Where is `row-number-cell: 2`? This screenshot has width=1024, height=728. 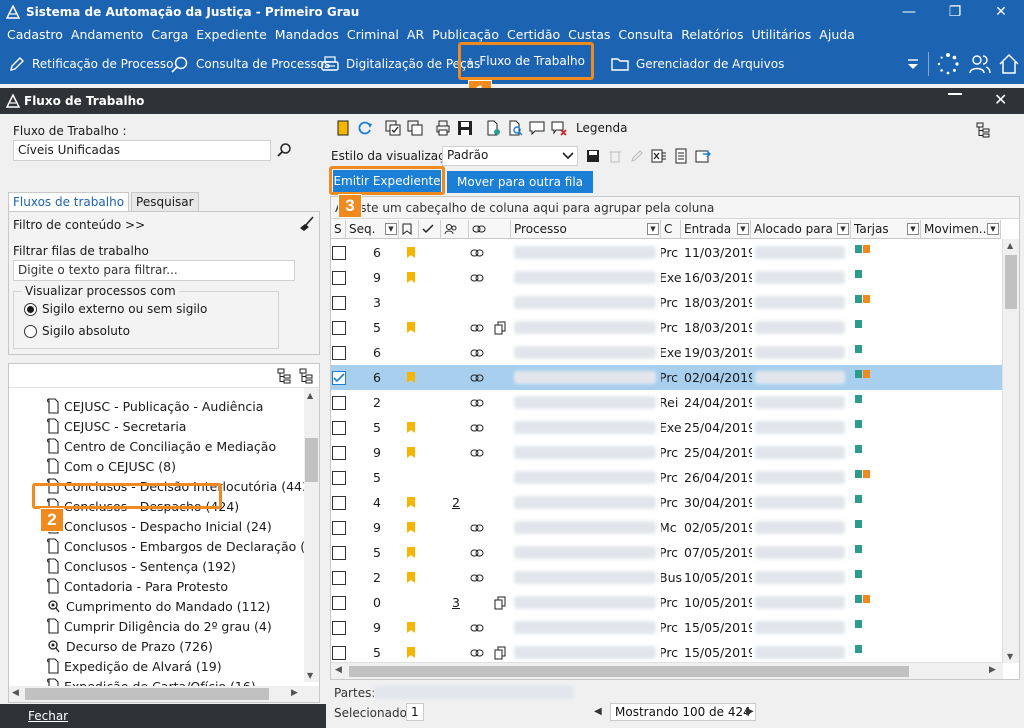 row-number-cell: 2 is located at coordinates (459, 502).